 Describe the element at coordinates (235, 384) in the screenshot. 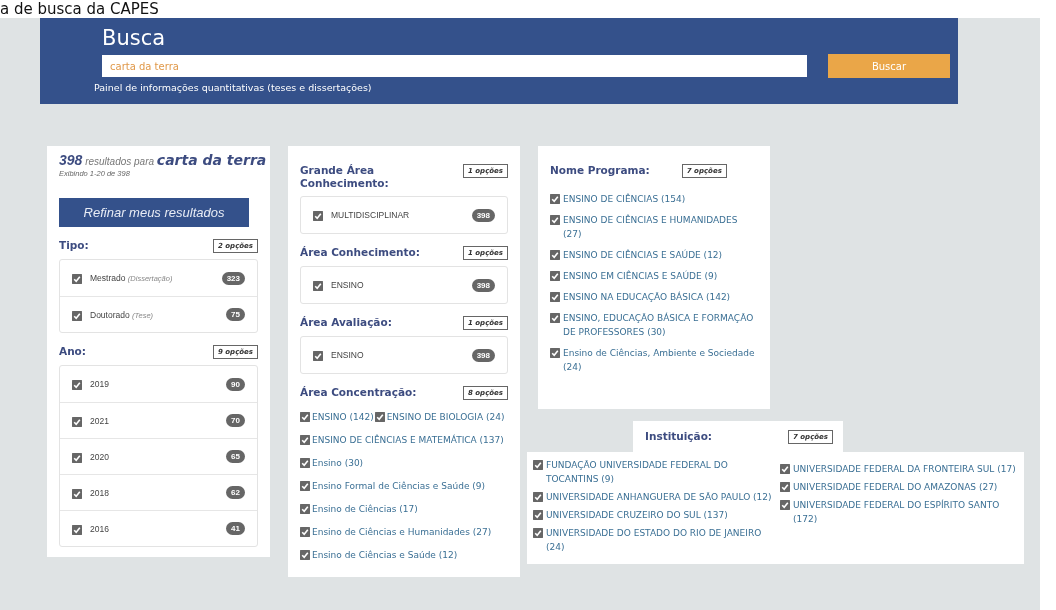

I see `count-badge: 90` at that location.